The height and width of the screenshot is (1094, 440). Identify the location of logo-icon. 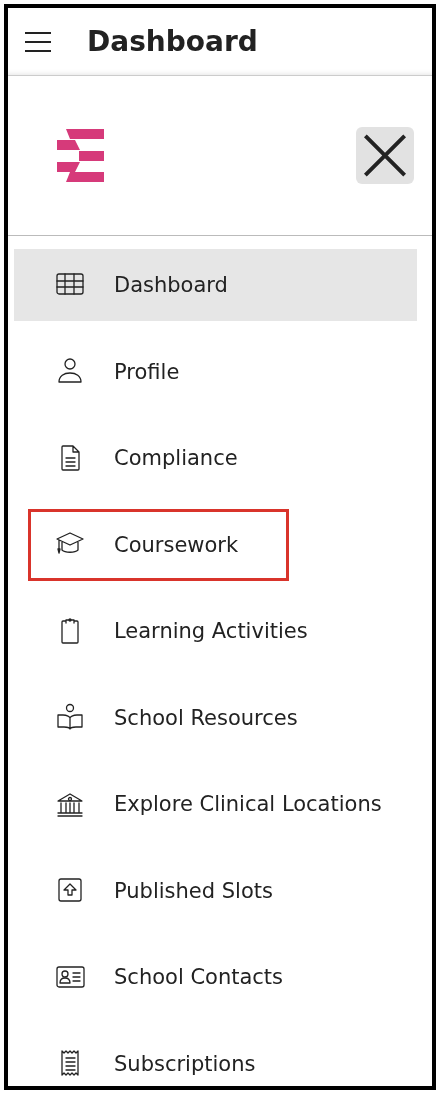
(81, 155).